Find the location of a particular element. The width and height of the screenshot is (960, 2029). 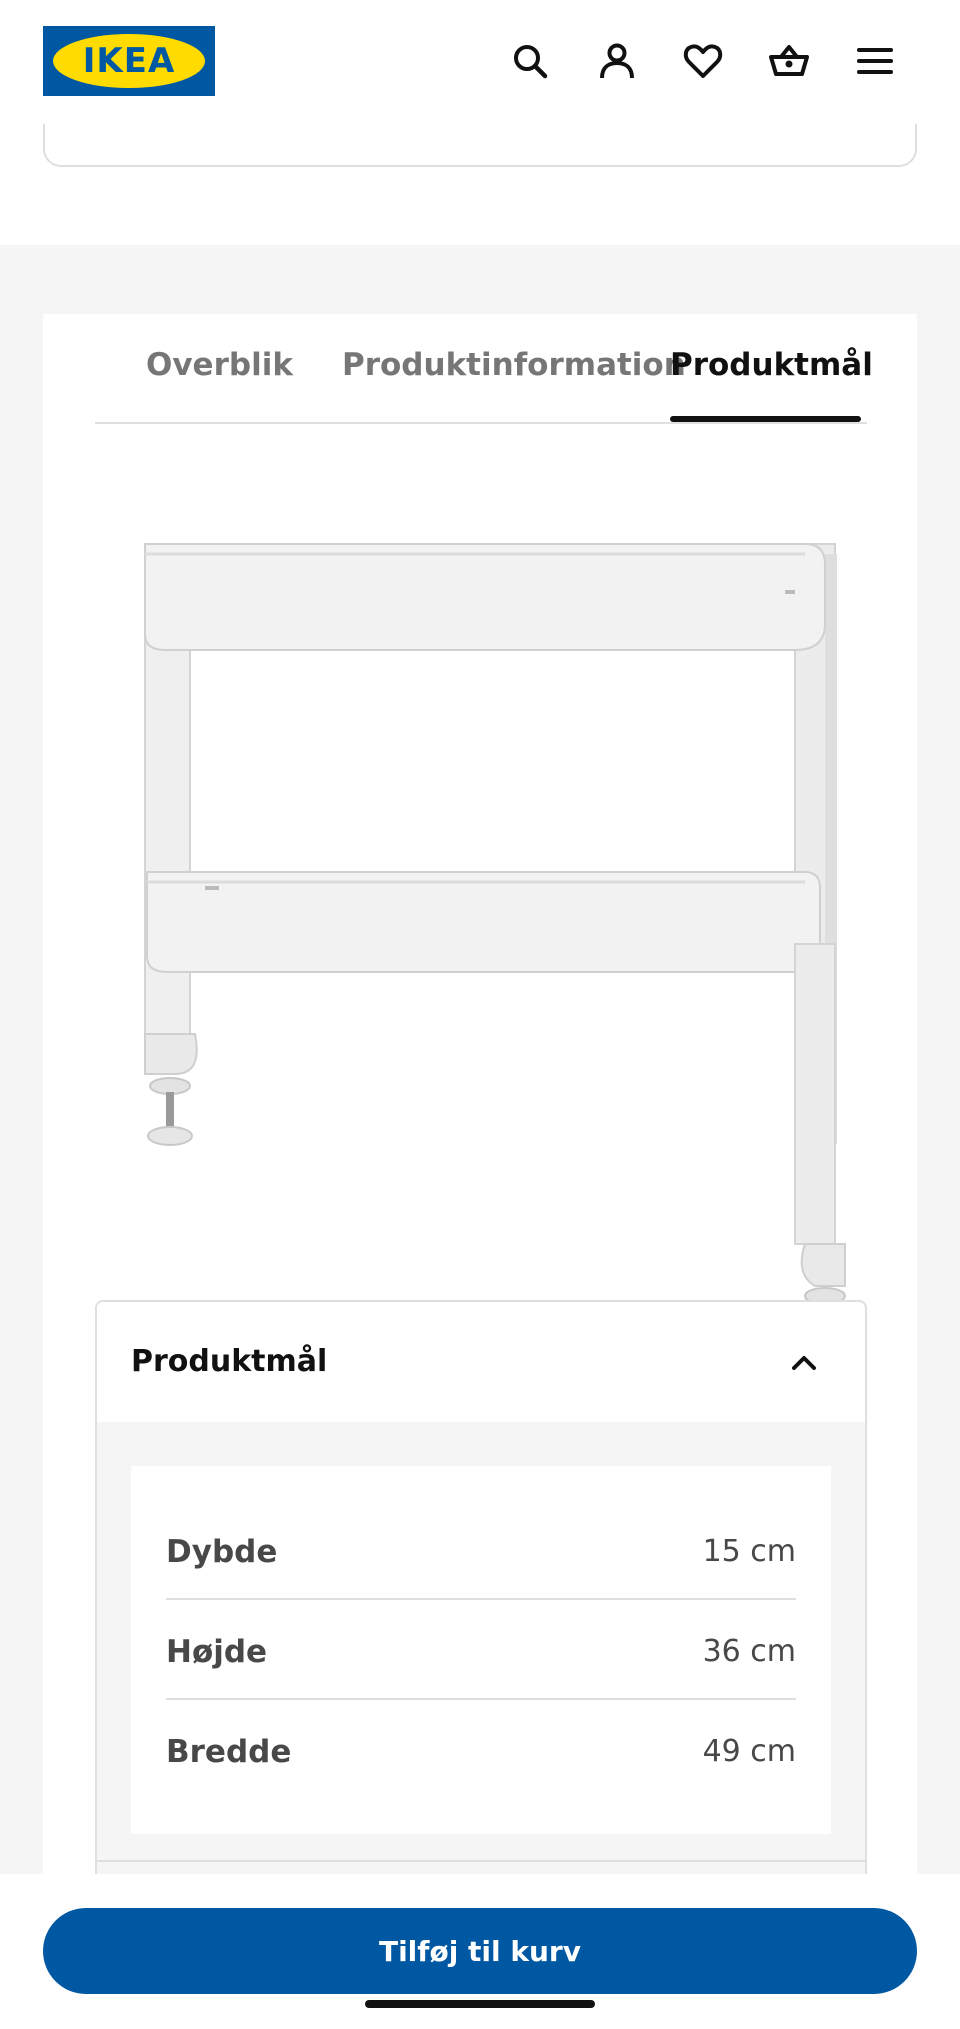

logo-text: IKEA is located at coordinates (129, 61).